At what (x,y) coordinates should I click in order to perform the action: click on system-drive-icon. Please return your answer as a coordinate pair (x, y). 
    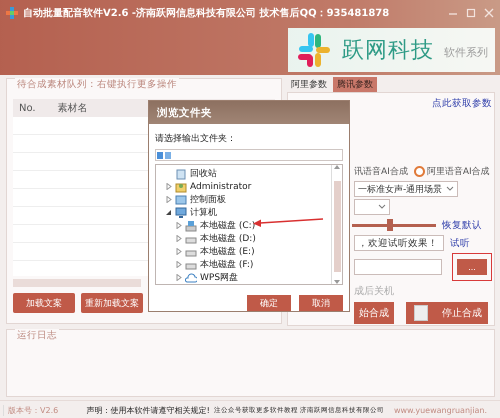
    Looking at the image, I should click on (191, 226).